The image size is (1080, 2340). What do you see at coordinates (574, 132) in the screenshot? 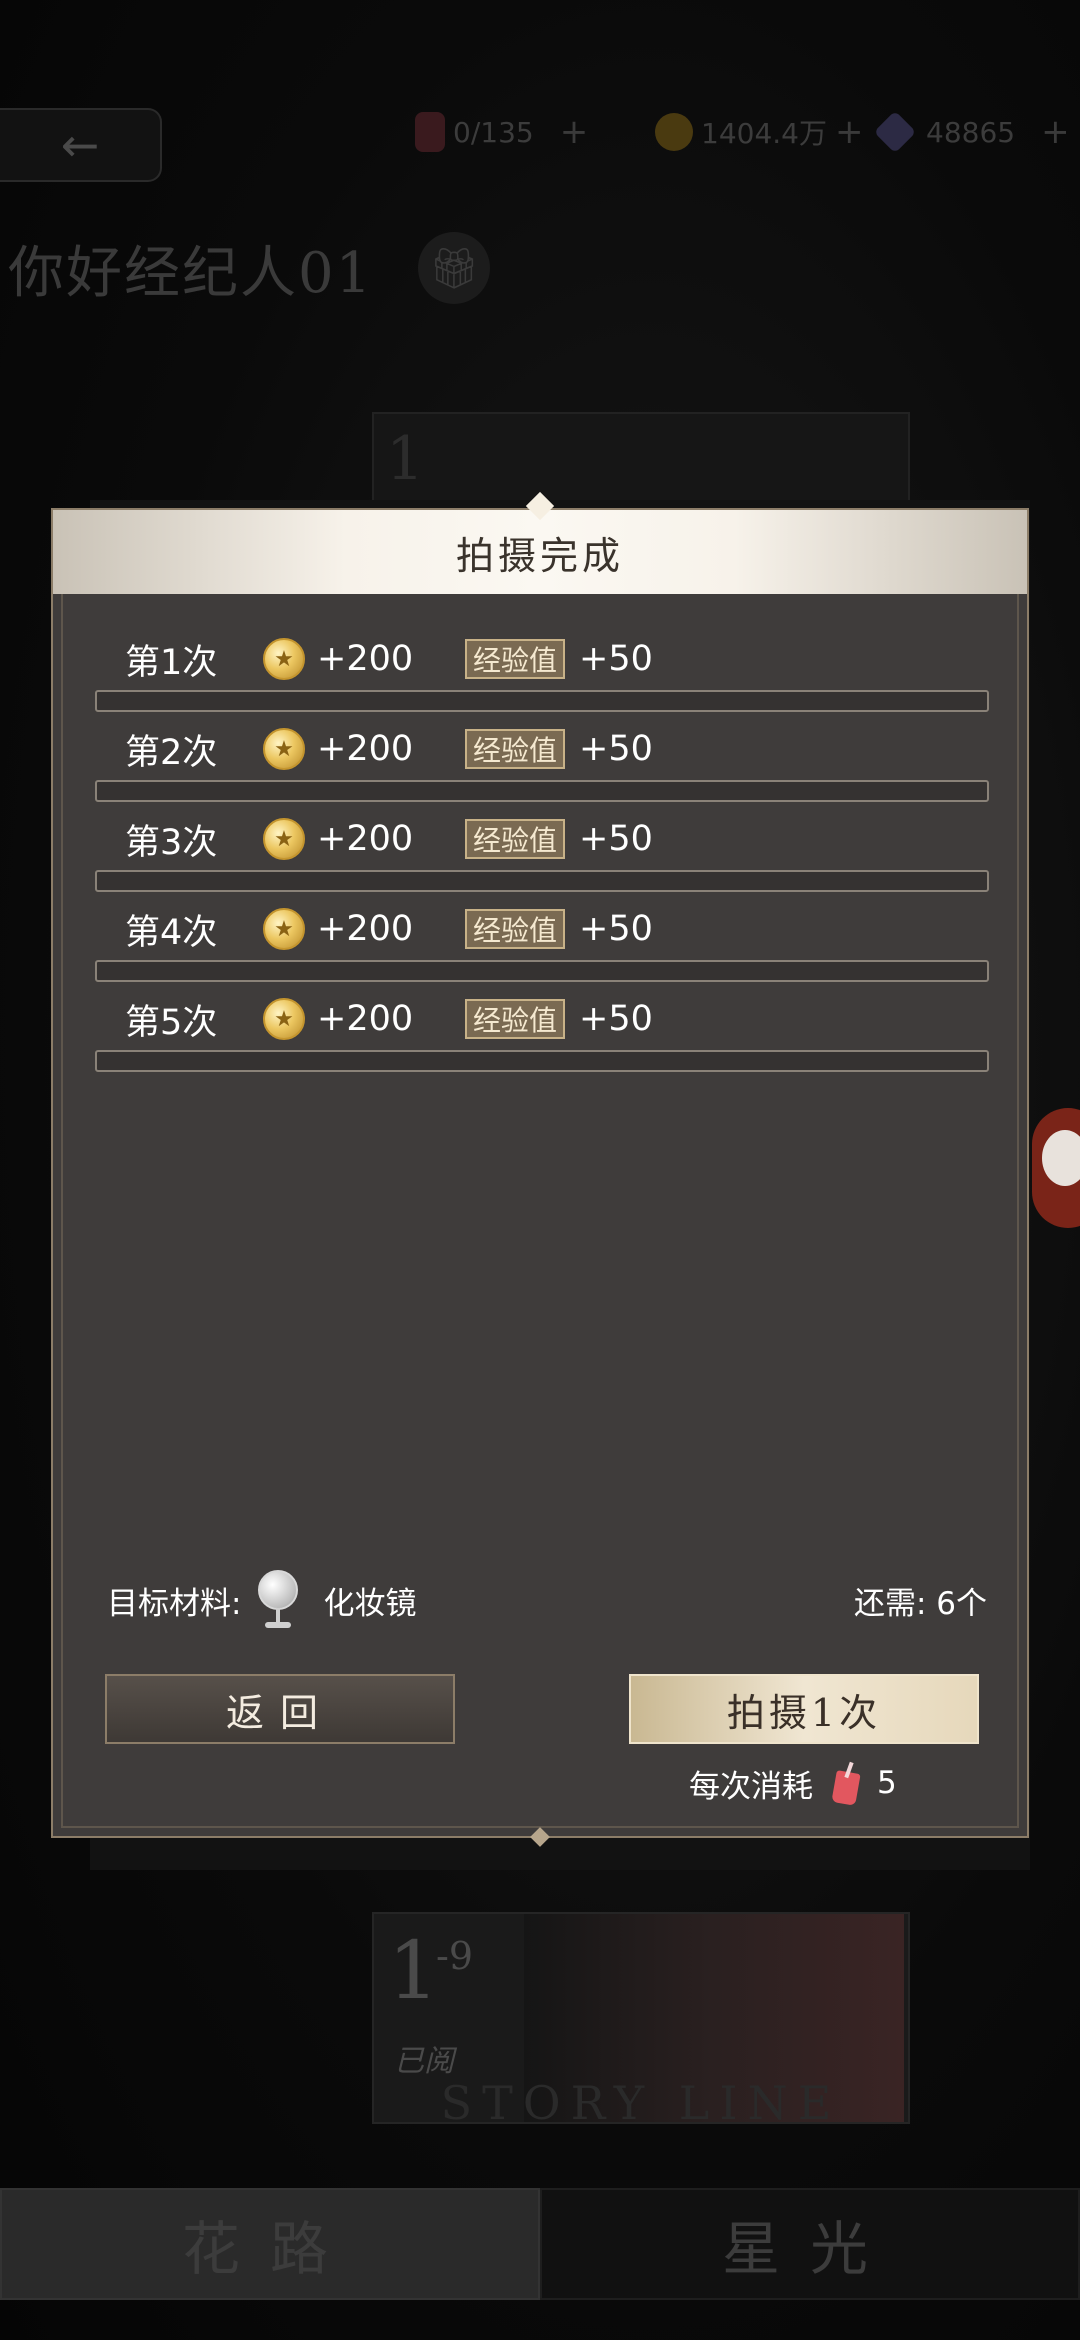
I see `add-drink-button: +` at bounding box center [574, 132].